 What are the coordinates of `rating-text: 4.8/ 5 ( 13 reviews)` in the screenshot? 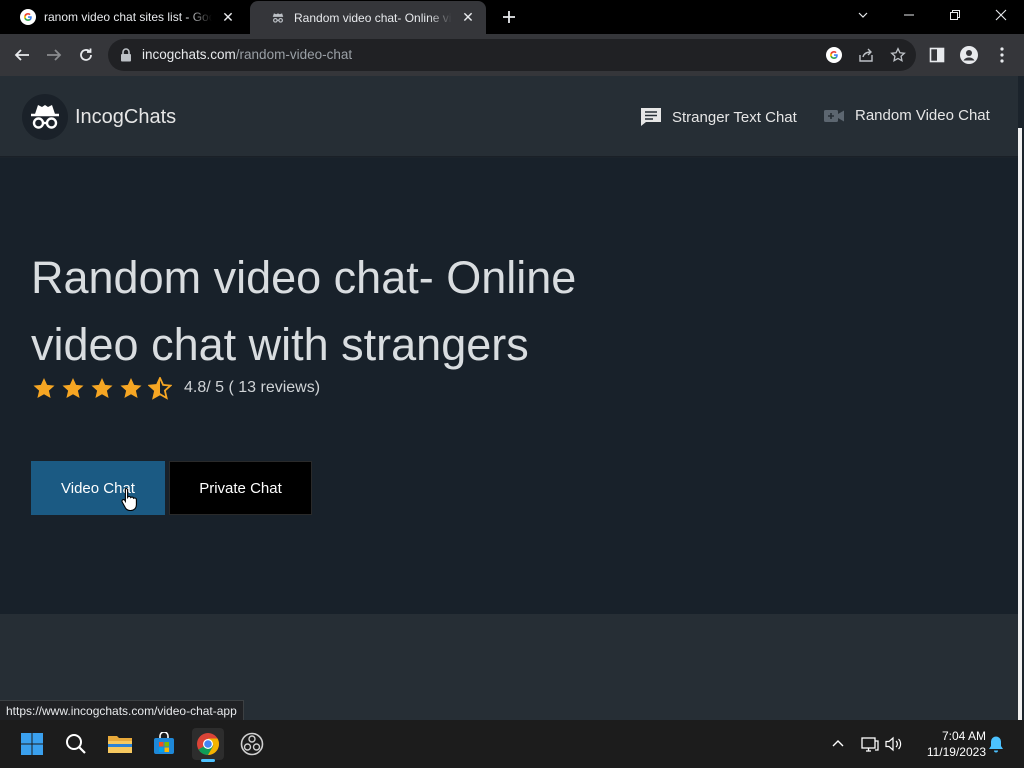 It's located at (252, 387).